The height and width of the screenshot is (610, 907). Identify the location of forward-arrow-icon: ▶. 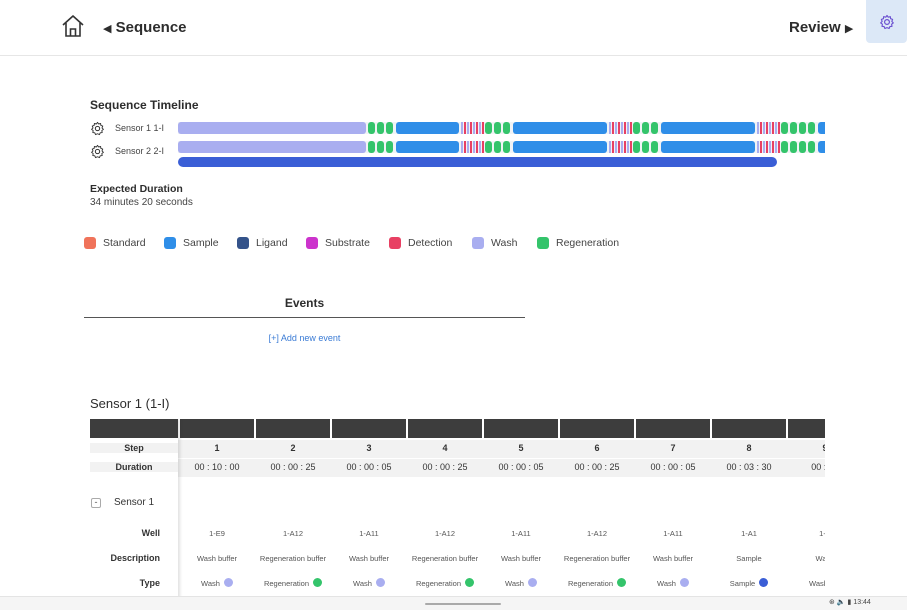
(849, 29).